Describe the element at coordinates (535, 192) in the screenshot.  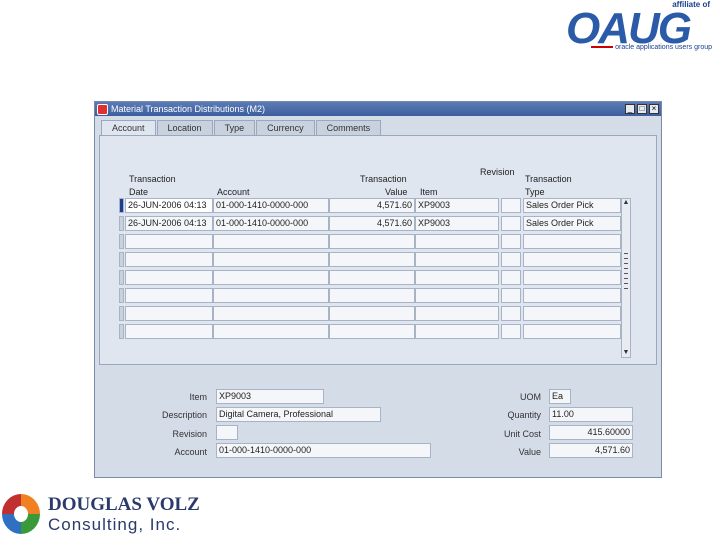
I see `header-type-line2: Type` at that location.